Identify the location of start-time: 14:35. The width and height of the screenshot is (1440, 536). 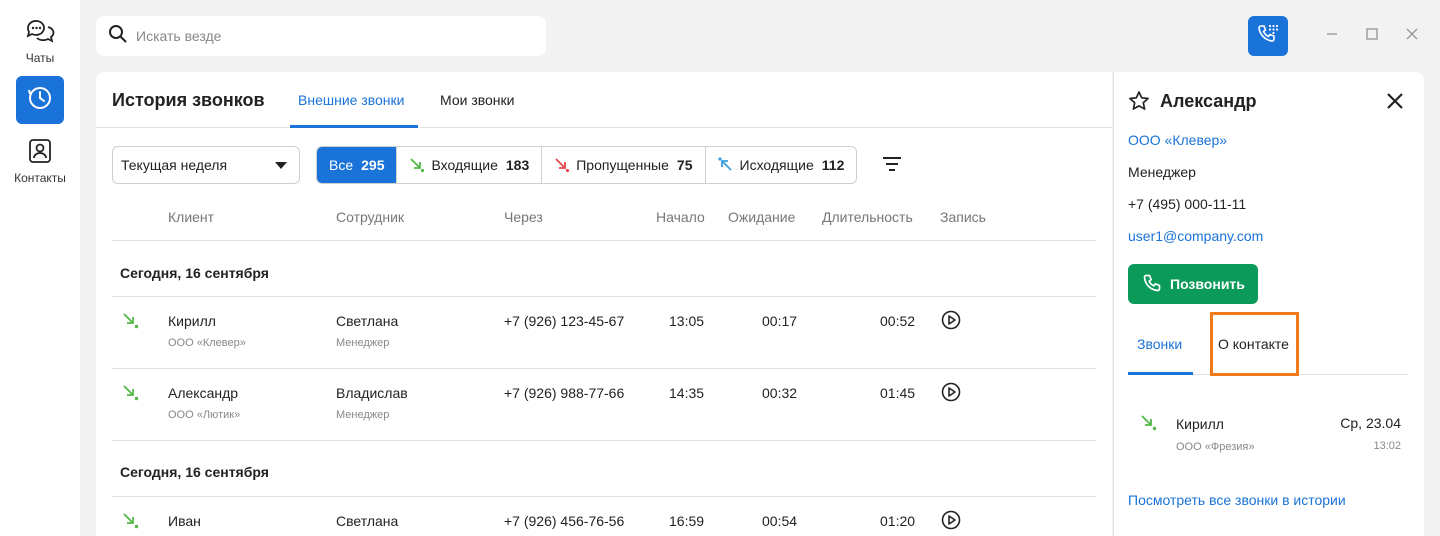
(687, 393).